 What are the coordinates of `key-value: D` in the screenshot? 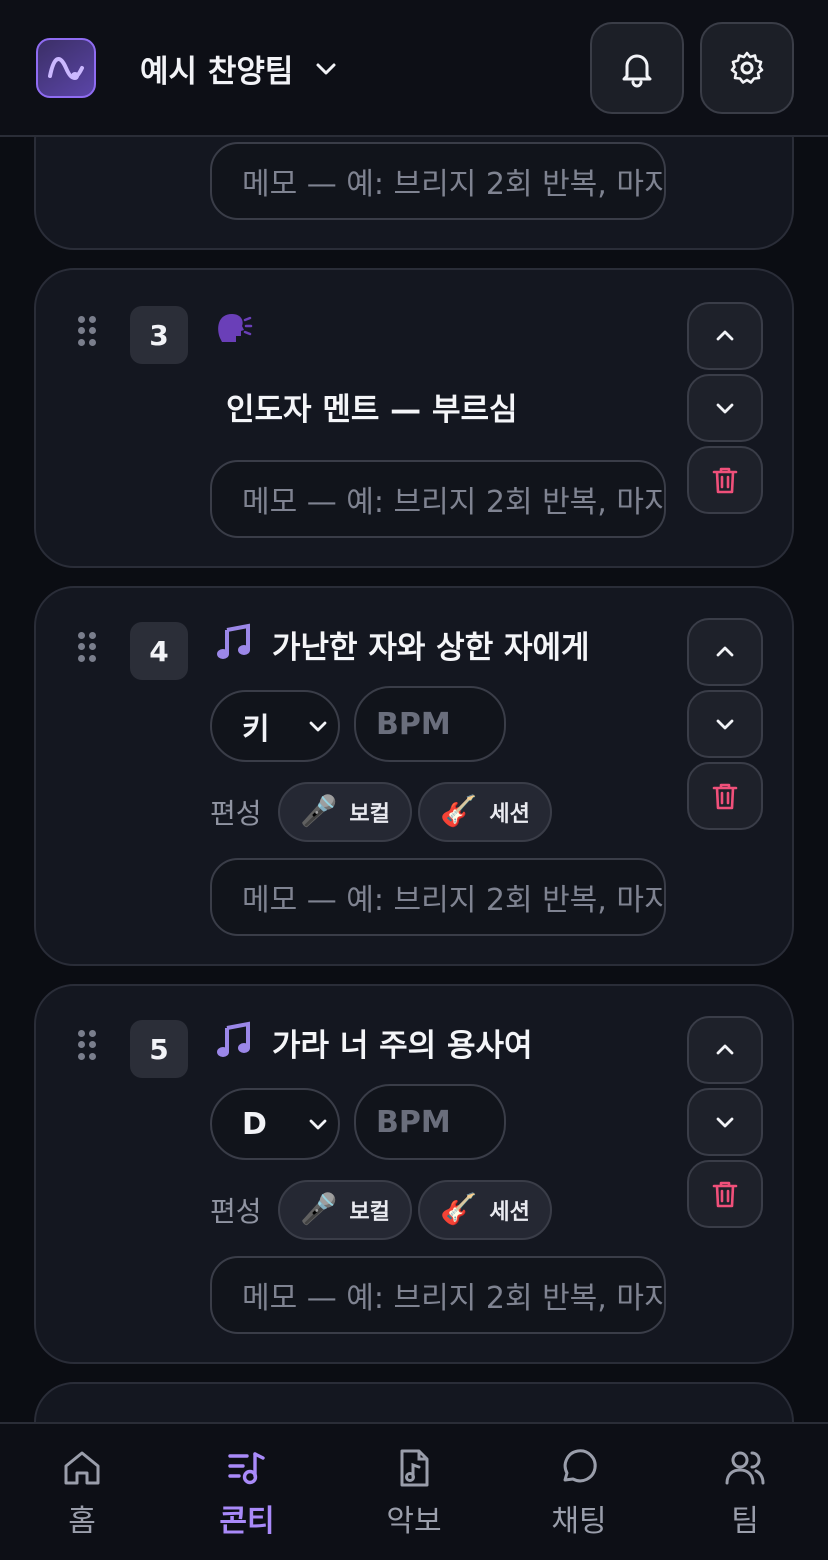 It's located at (254, 1124).